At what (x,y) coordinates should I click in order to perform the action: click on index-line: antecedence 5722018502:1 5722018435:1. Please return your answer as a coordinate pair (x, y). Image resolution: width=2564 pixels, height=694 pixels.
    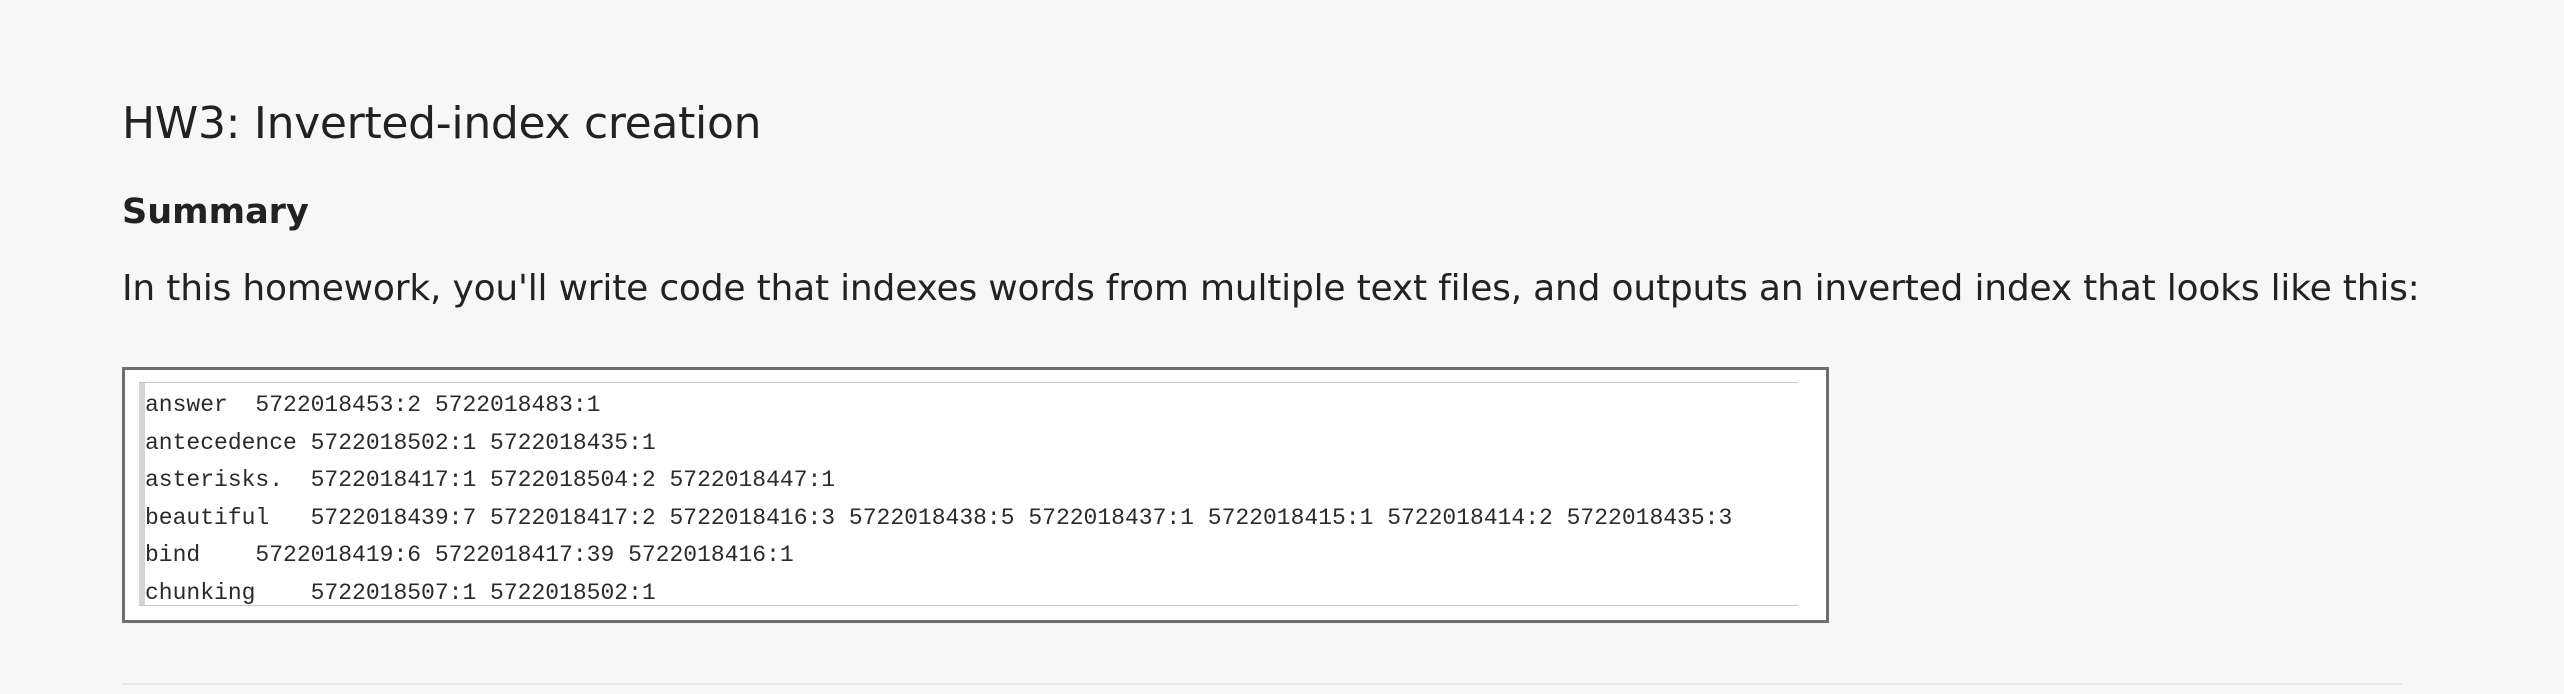
    Looking at the image, I should click on (400, 442).